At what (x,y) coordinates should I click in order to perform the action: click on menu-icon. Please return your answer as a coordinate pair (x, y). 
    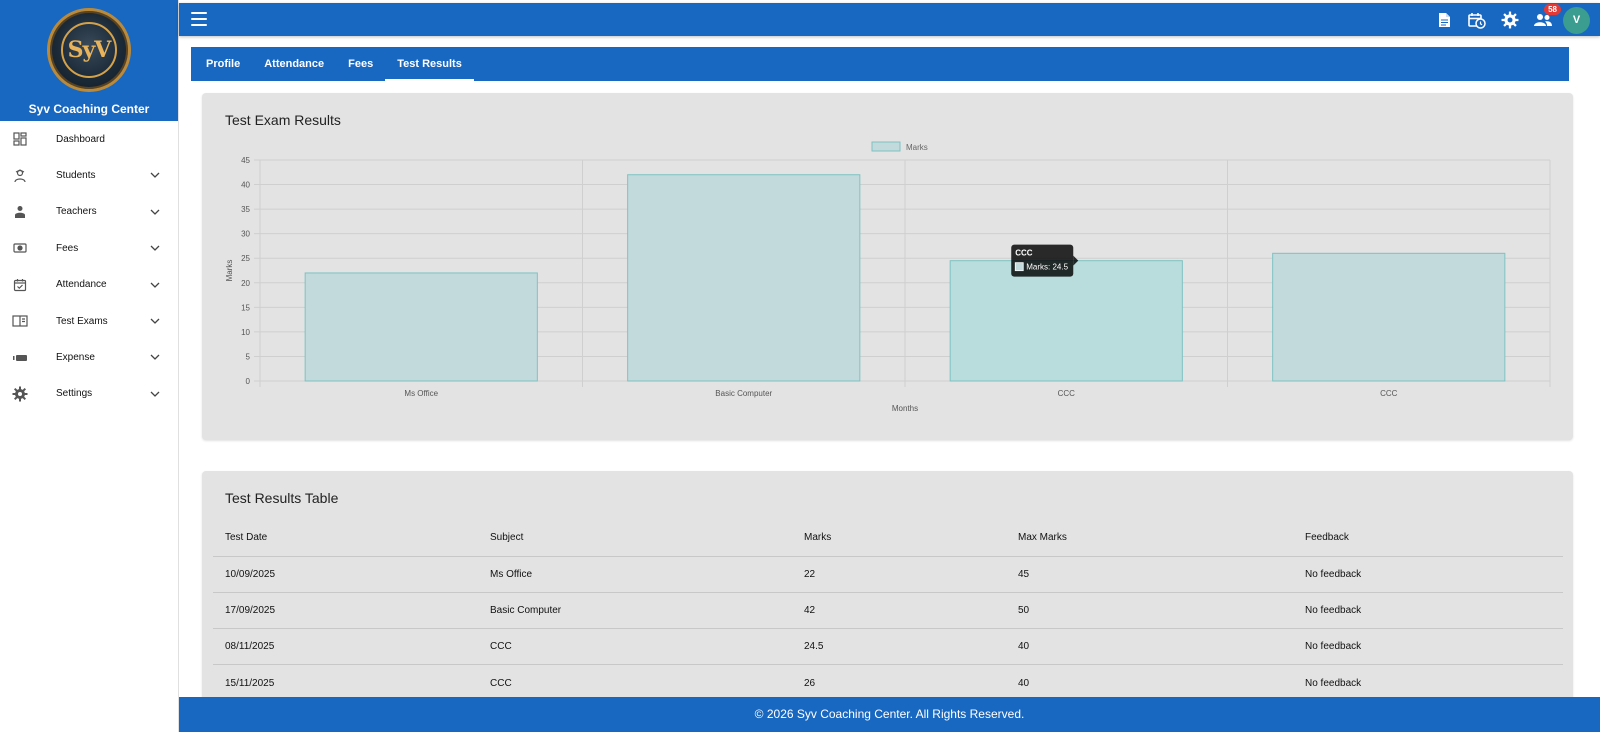
    Looking at the image, I should click on (199, 19).